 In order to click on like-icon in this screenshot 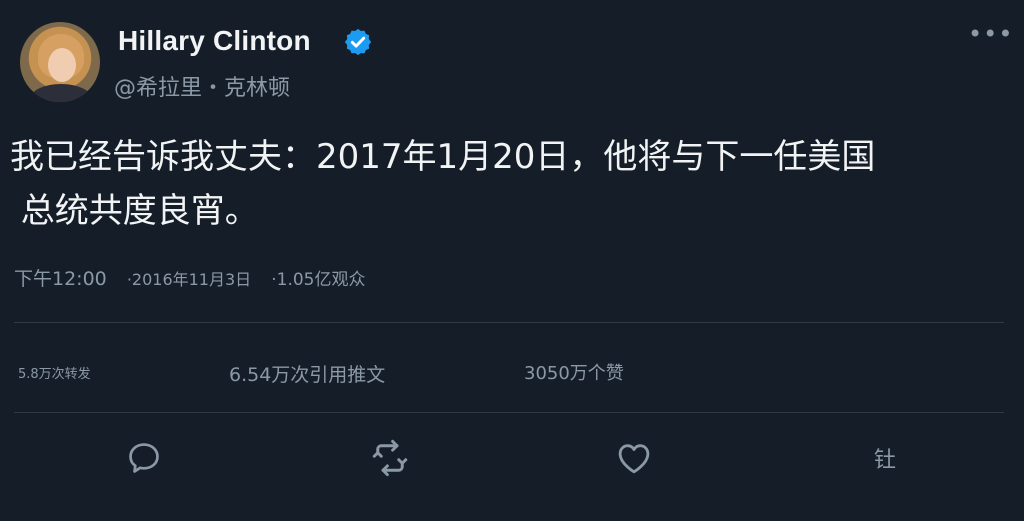, I will do `click(634, 459)`.